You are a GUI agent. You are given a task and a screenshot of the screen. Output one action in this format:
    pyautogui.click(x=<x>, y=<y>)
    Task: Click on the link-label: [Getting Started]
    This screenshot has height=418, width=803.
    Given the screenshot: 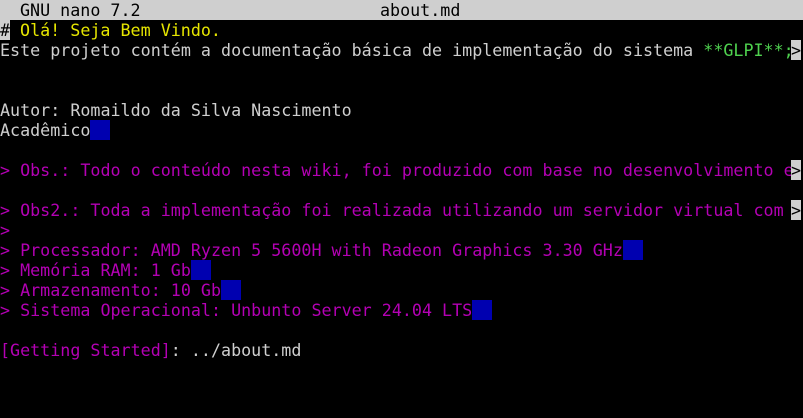 What is the action you would take?
    pyautogui.click(x=85, y=350)
    